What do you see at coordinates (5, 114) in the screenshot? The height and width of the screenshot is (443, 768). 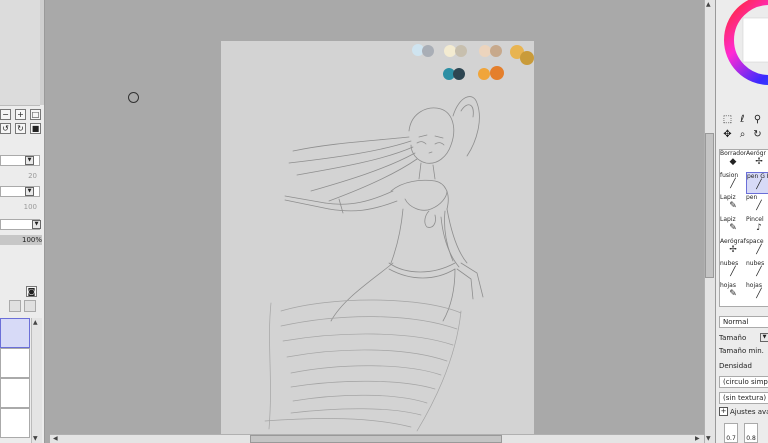 I see `zoom-out-icon: −` at bounding box center [5, 114].